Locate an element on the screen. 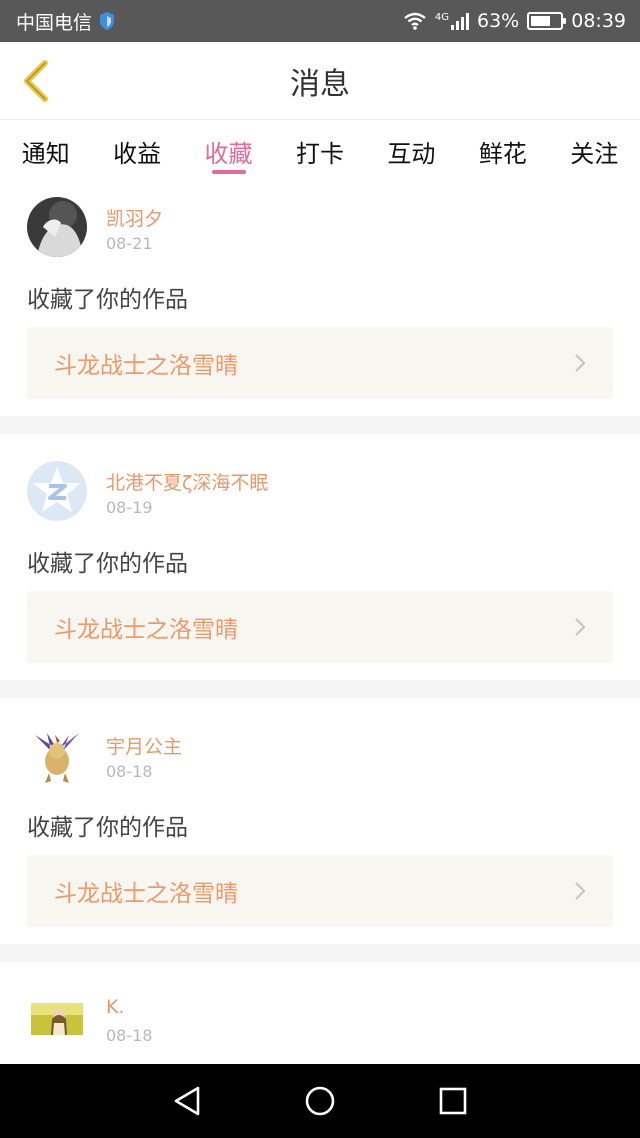  tab-bar: 通知 收益 收藏 打卡 互动 鲜花 关注 is located at coordinates (320, 151).